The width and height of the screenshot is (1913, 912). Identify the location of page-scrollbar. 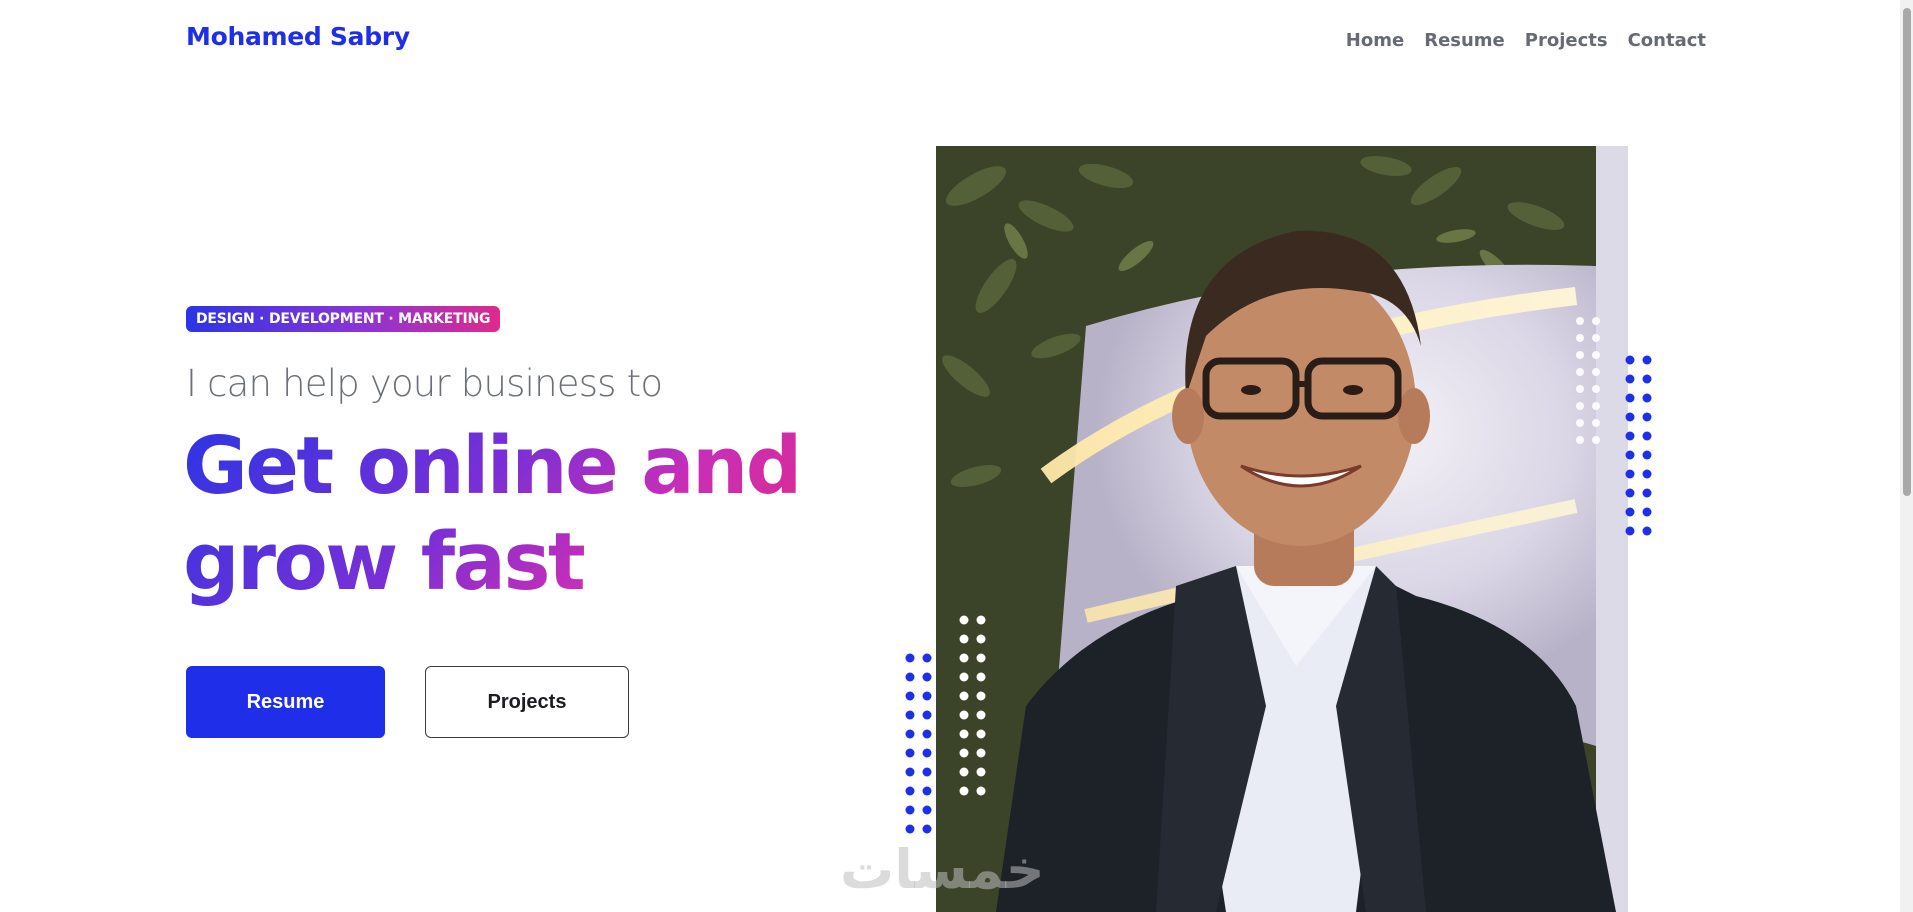
(1906, 456).